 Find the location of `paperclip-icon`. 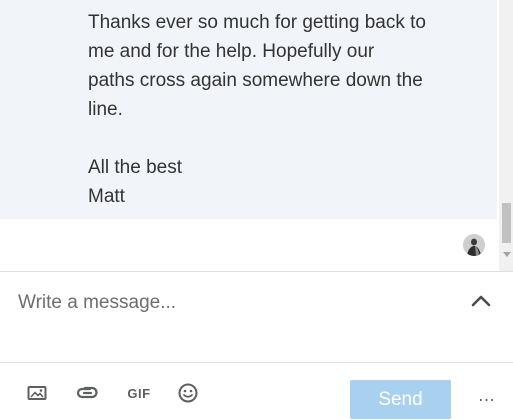

paperclip-icon is located at coordinates (87, 392).